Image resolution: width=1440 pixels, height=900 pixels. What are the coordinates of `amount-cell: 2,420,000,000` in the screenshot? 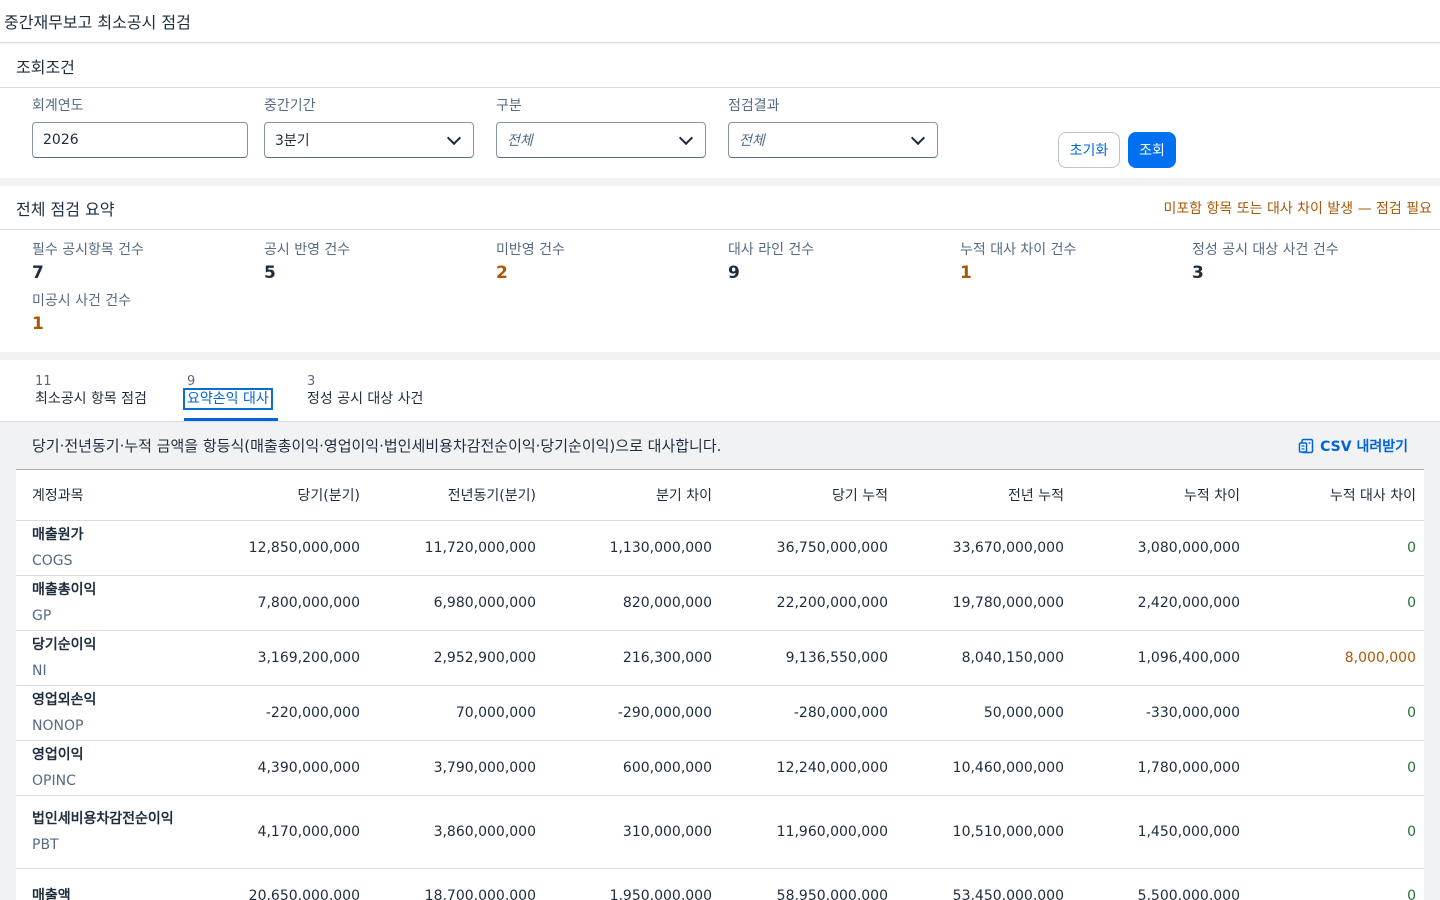 It's located at (1160, 603).